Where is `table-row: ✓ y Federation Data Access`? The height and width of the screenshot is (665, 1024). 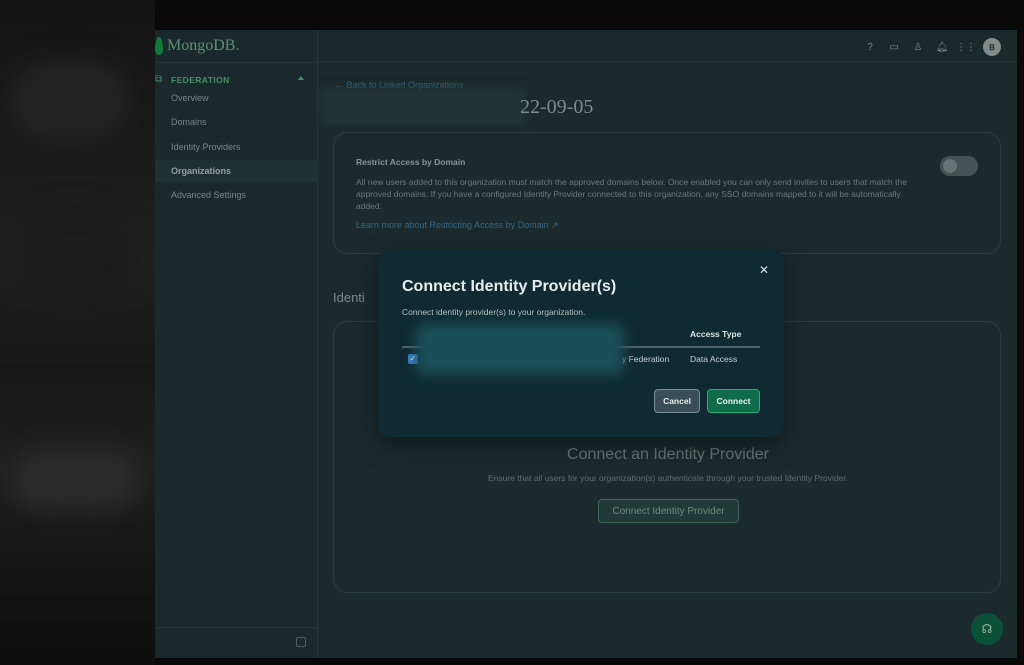
table-row: ✓ y Federation Data Access is located at coordinates (581, 349).